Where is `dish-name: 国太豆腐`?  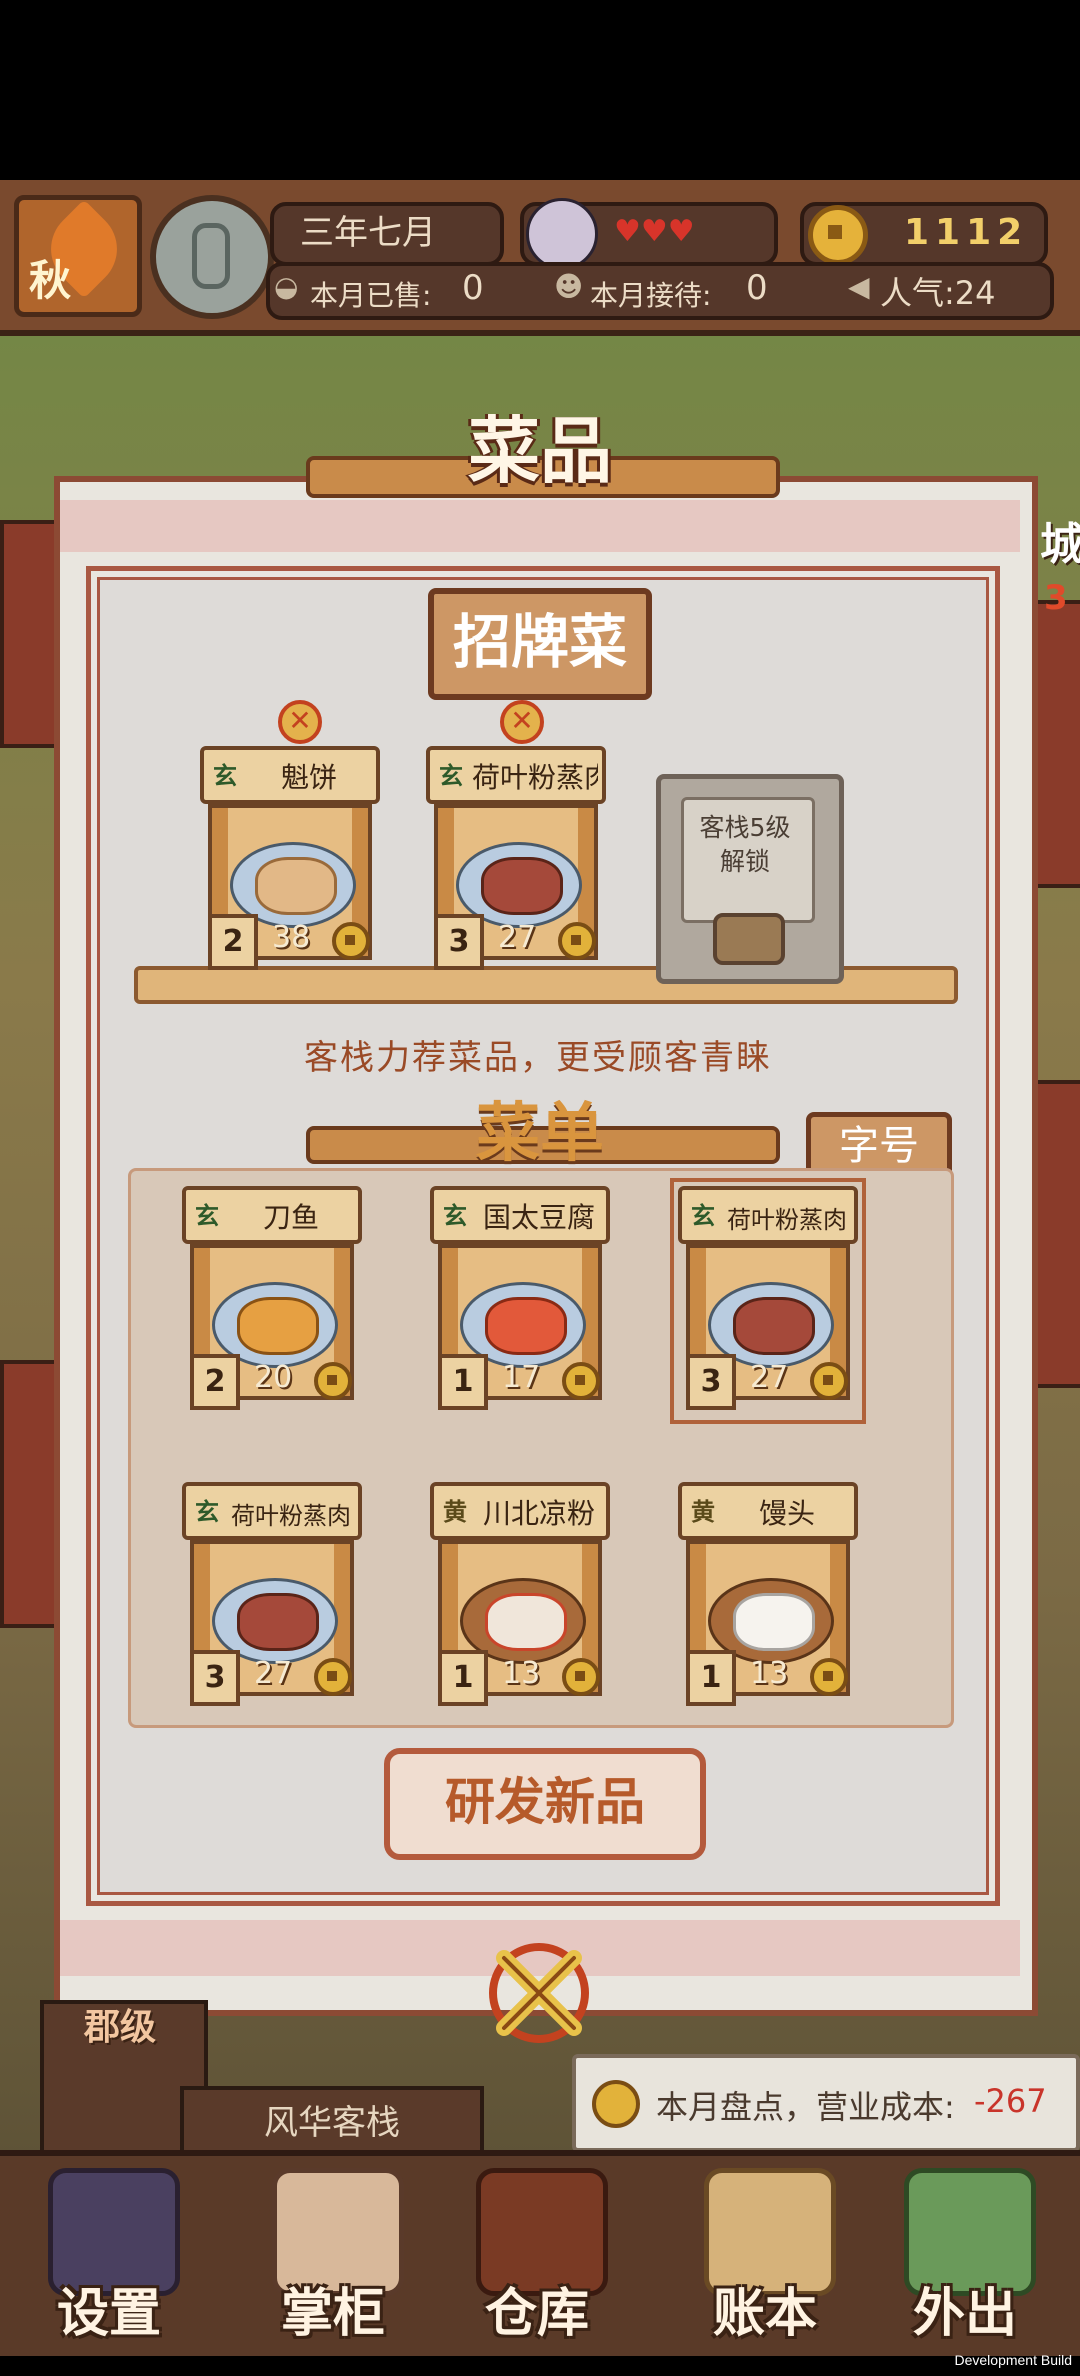
dish-name: 国太豆腐 is located at coordinates (538, 1217).